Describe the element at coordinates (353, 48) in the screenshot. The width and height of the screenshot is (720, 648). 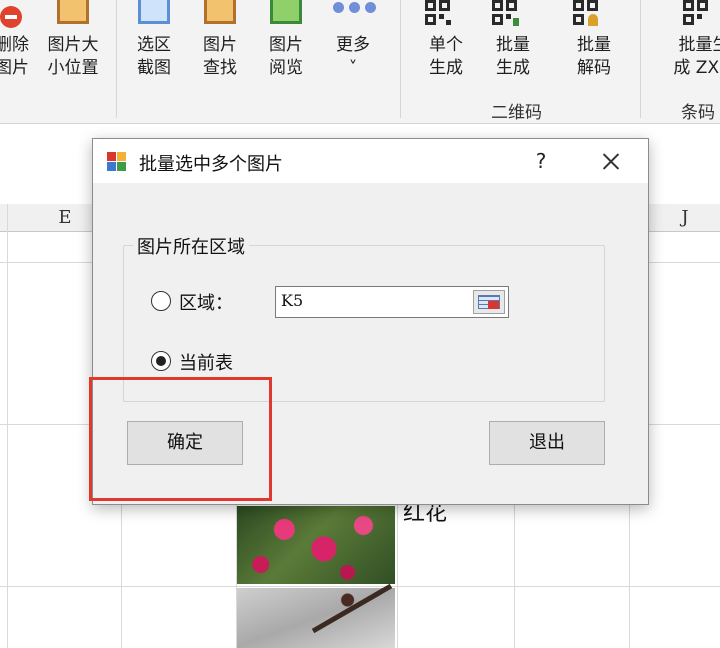
I see `more-button: 更多 ˅` at that location.